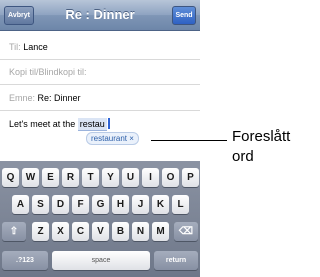  I want to click on key-v: V, so click(100, 231).